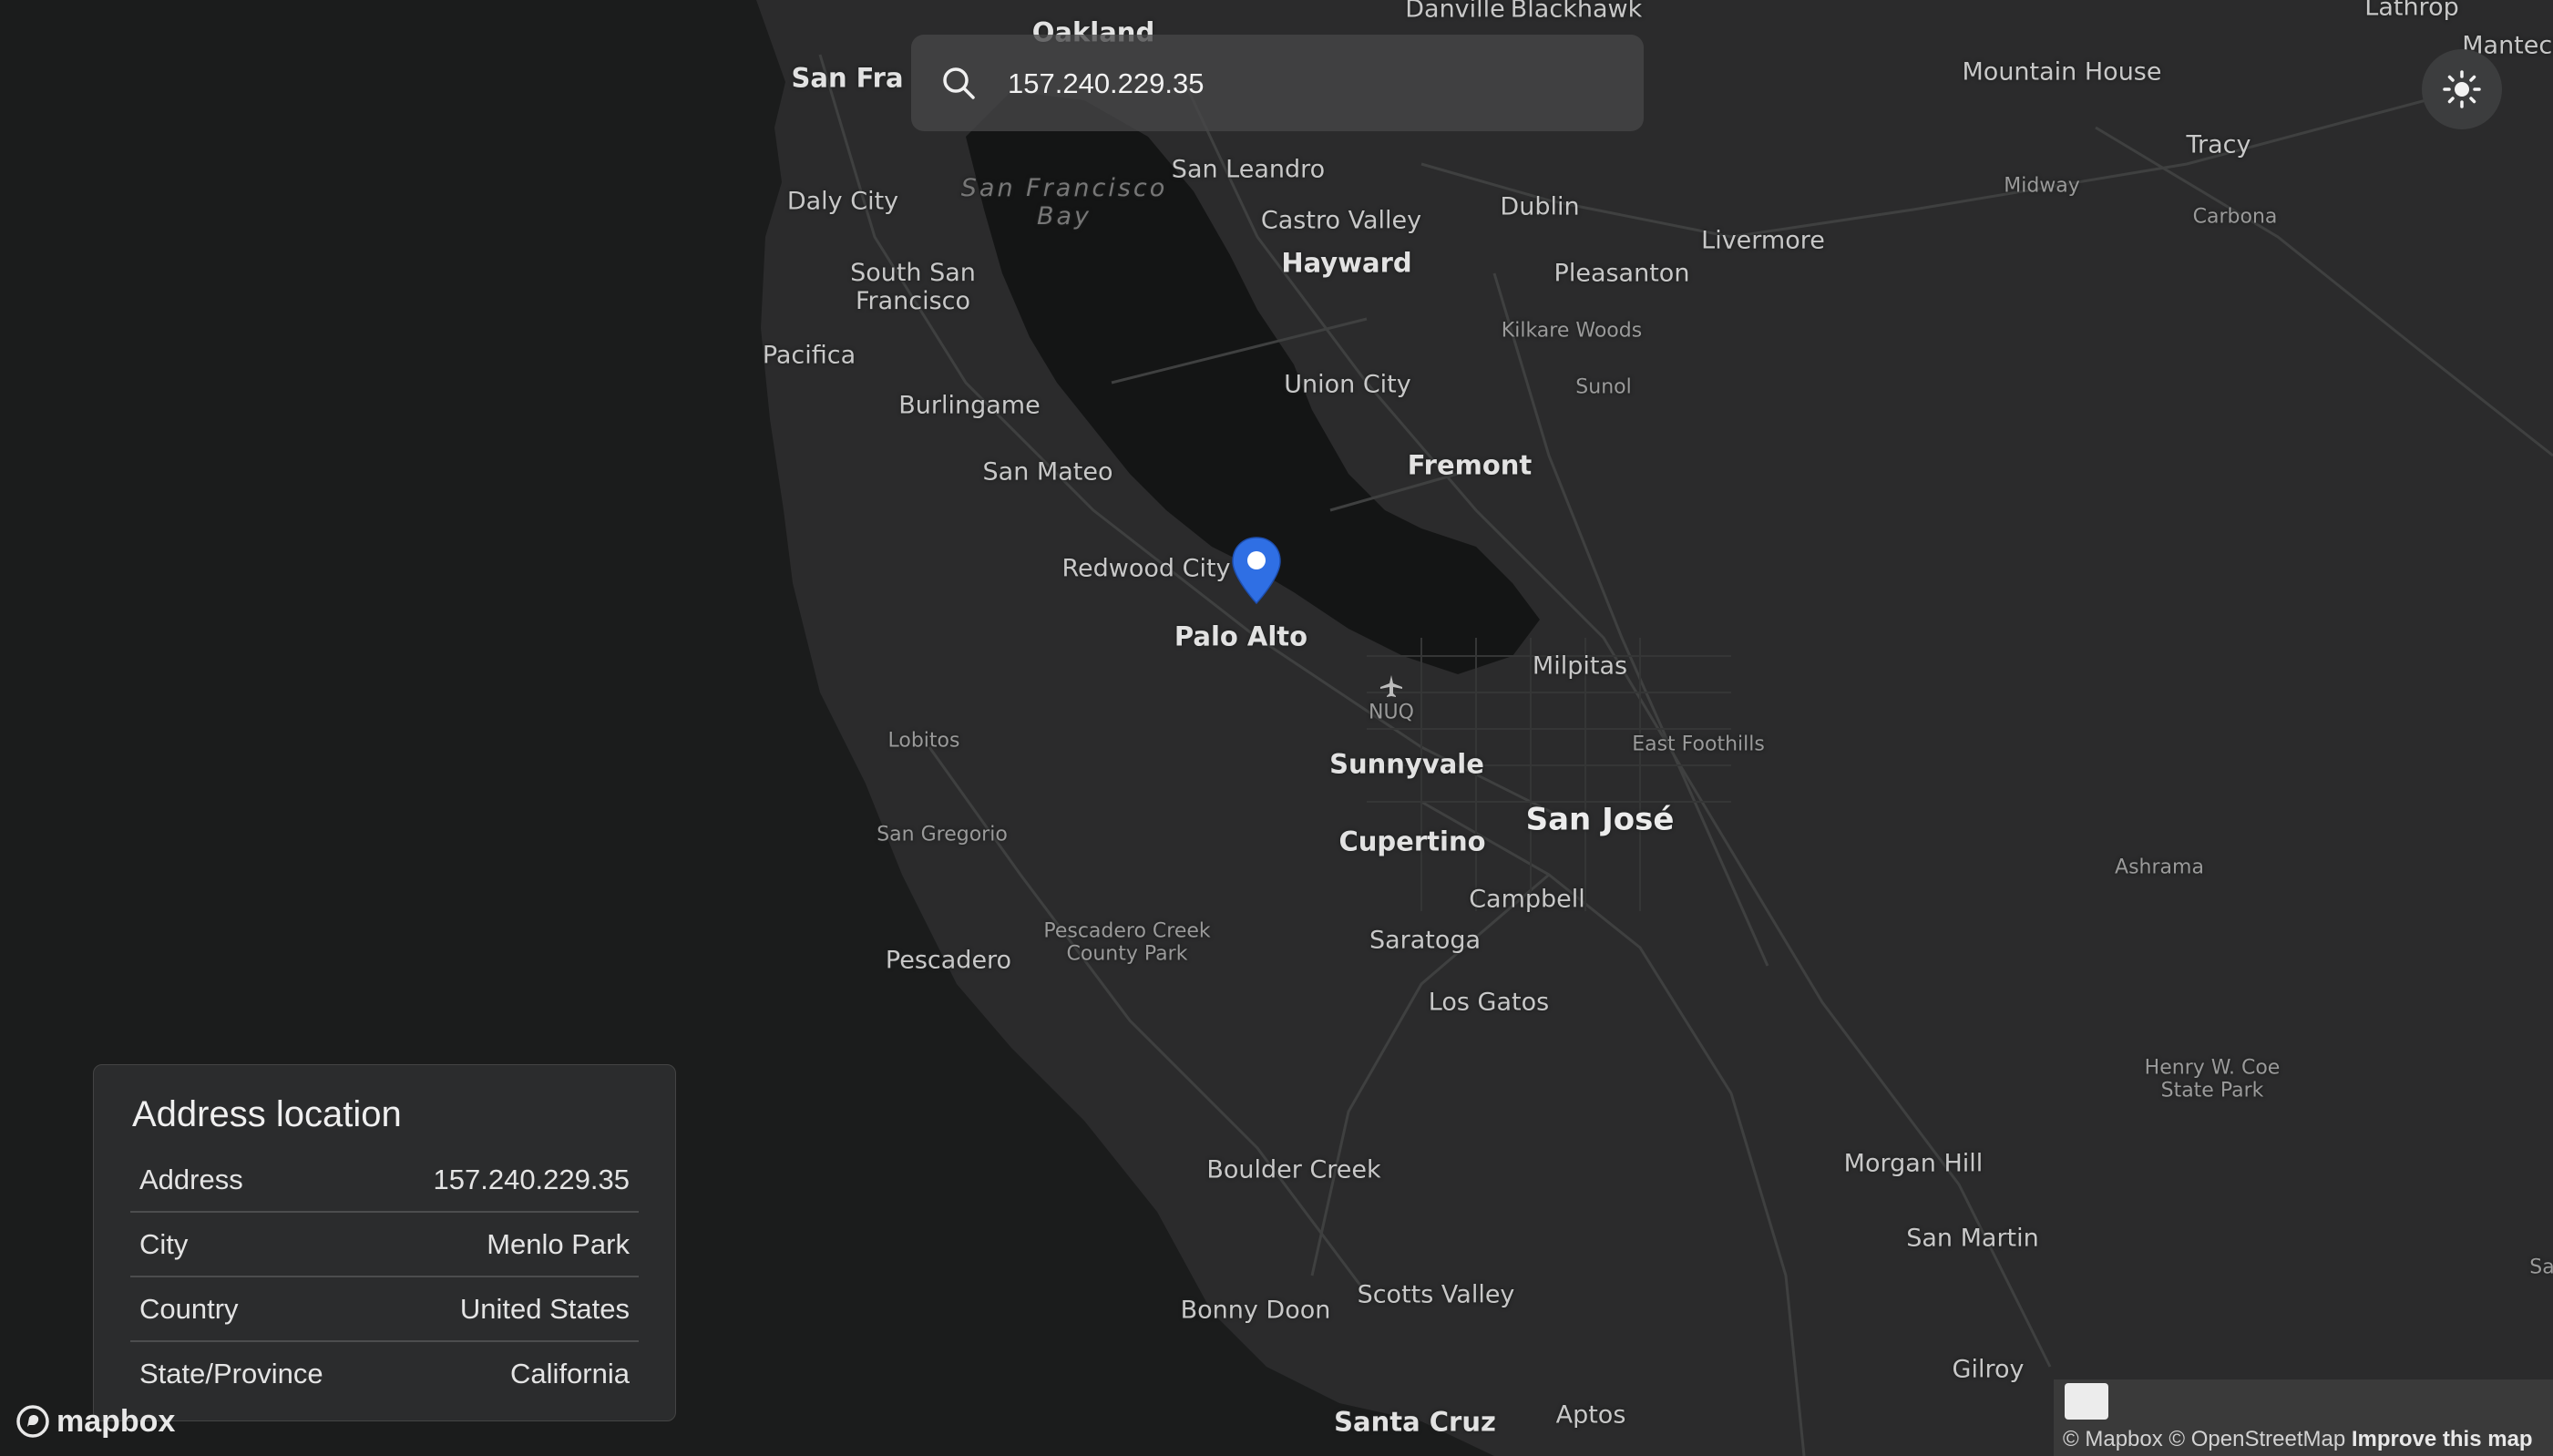 The height and width of the screenshot is (1456, 2553). I want to click on place-label: San Martin, so click(1973, 1238).